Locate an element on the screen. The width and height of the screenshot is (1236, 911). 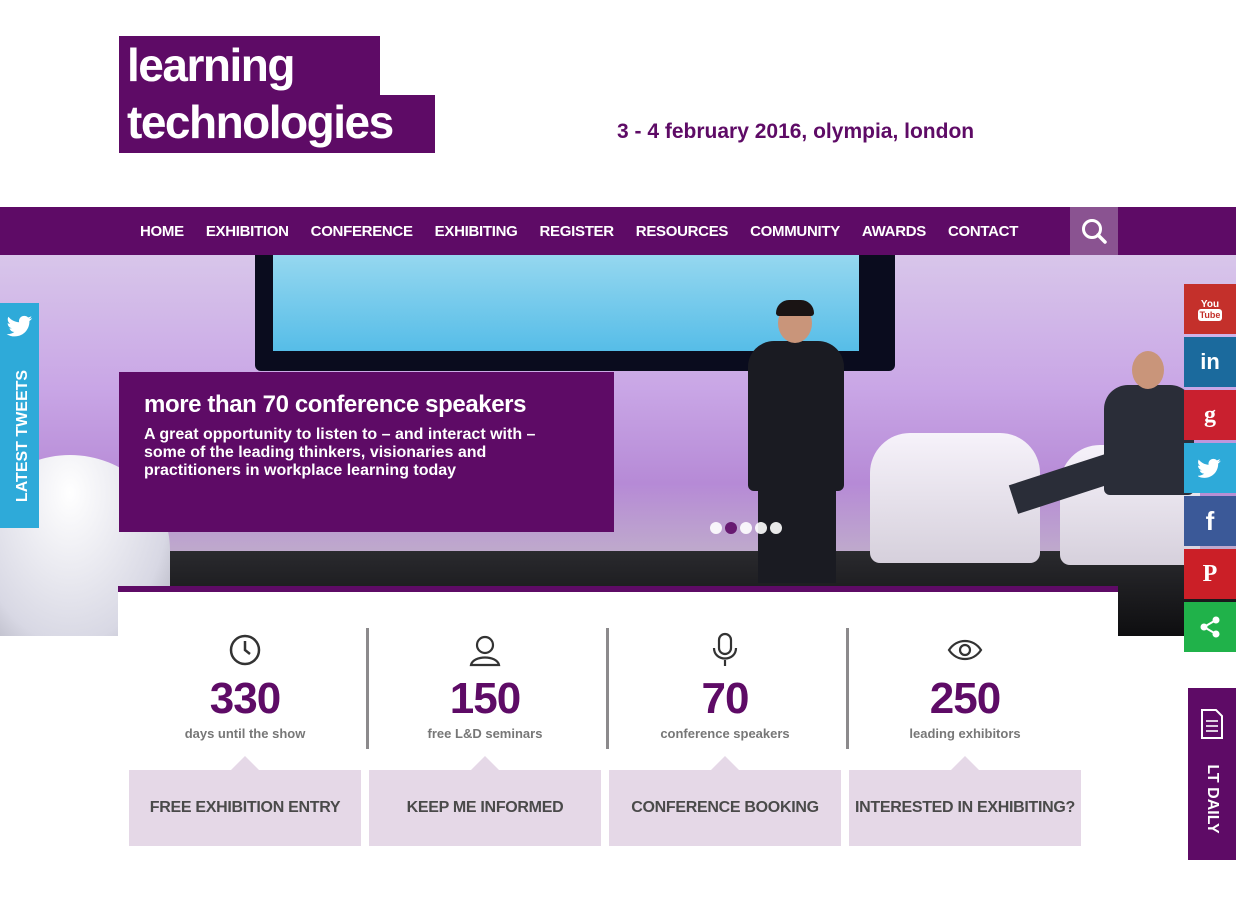
clock-icon is located at coordinates (245, 650).